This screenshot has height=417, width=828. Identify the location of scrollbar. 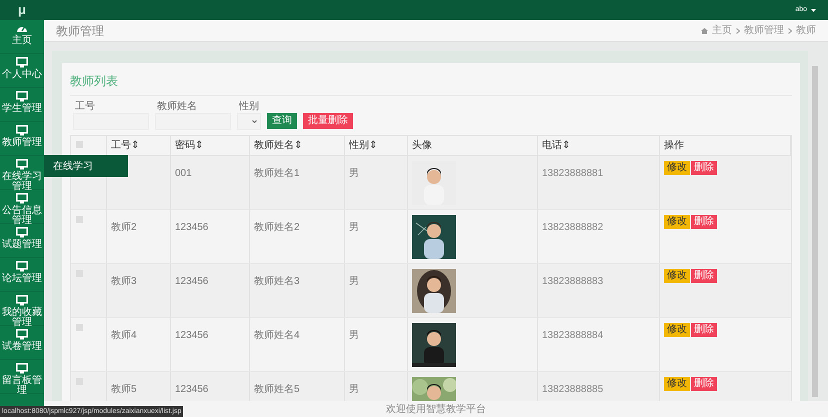
(815, 231).